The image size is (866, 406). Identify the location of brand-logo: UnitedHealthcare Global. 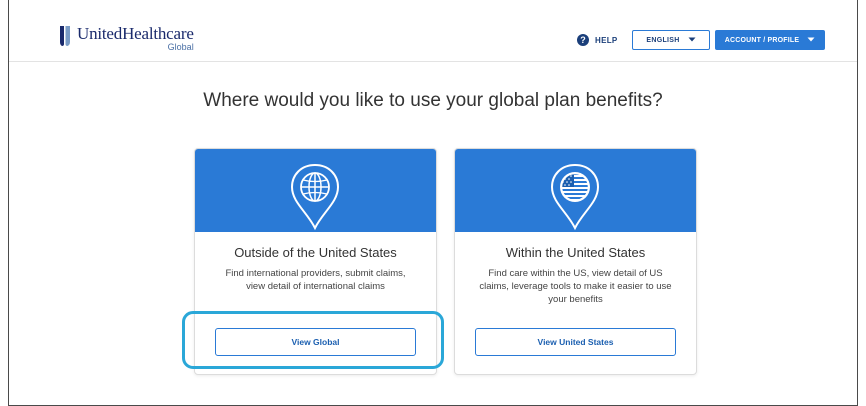
(126, 38).